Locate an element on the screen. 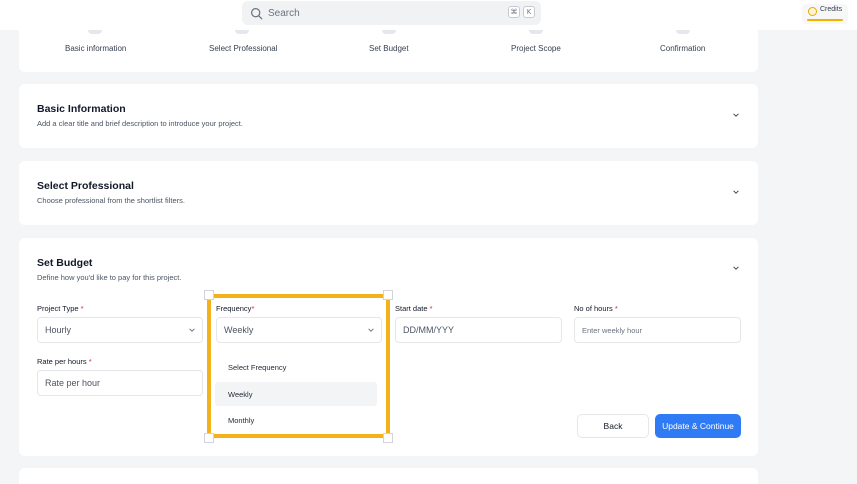 The image size is (857, 484). command-key-icon: ⌘ is located at coordinates (514, 12).